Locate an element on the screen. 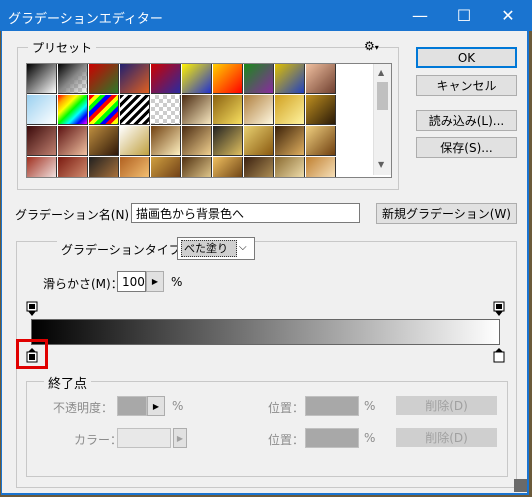 Image resolution: width=532 pixels, height=497 pixels. scrollbar-thumb is located at coordinates (382, 96).